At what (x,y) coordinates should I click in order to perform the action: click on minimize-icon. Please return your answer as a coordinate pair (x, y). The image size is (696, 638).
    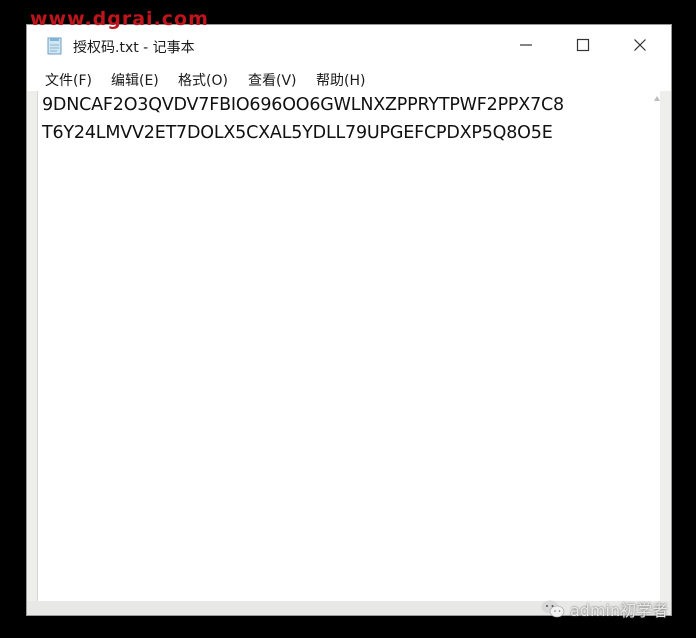
    Looking at the image, I should click on (526, 45).